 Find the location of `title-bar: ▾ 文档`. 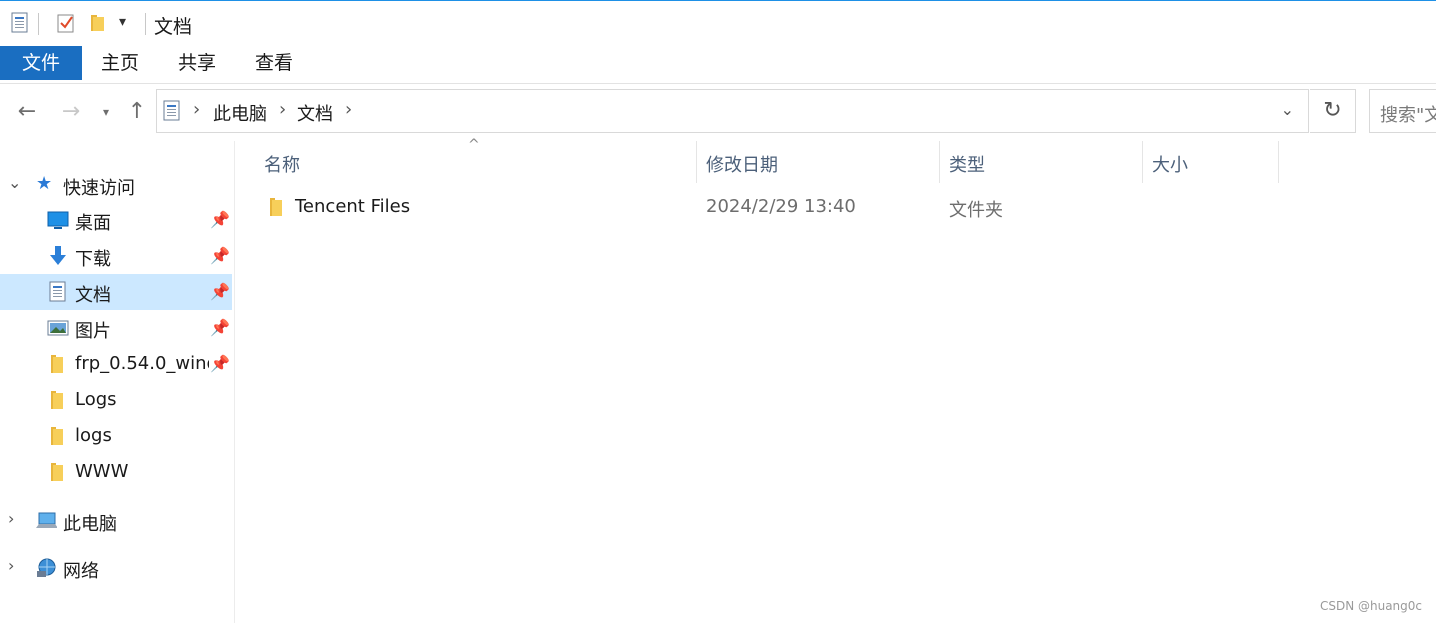

title-bar: ▾ 文档 is located at coordinates (718, 23).